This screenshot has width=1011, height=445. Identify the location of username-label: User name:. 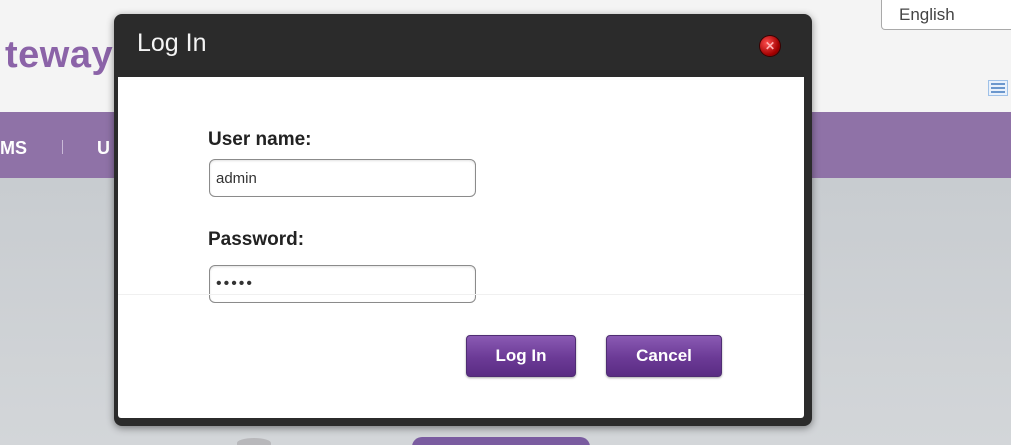
(260, 139).